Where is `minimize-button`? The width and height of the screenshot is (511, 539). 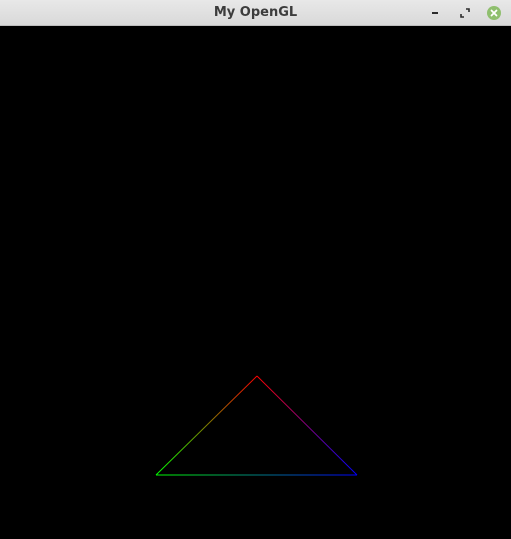 minimize-button is located at coordinates (435, 13).